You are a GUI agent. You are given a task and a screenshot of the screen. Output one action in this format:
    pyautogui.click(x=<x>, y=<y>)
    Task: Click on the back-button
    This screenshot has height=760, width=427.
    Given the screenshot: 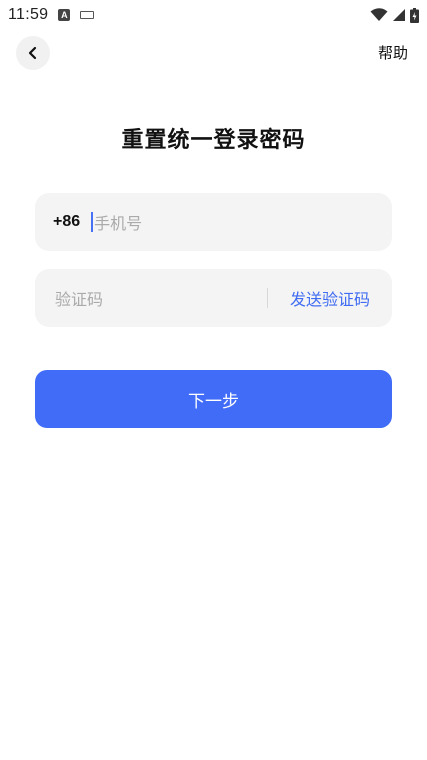 What is the action you would take?
    pyautogui.click(x=33, y=53)
    